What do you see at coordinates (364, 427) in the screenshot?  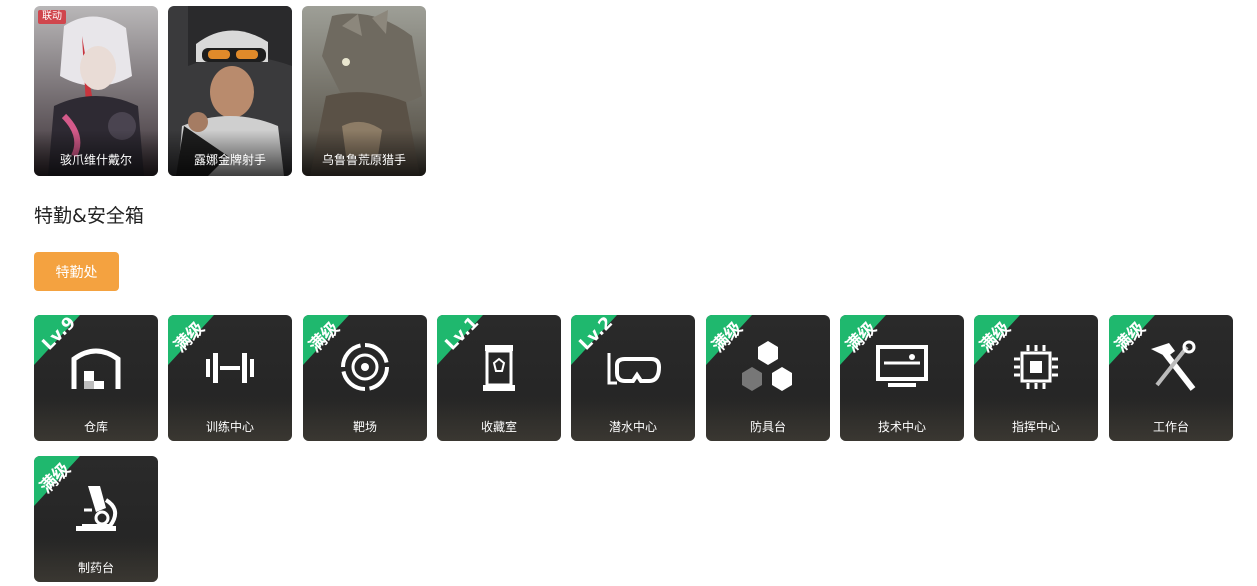 I see `facility-name: 靶场` at bounding box center [364, 427].